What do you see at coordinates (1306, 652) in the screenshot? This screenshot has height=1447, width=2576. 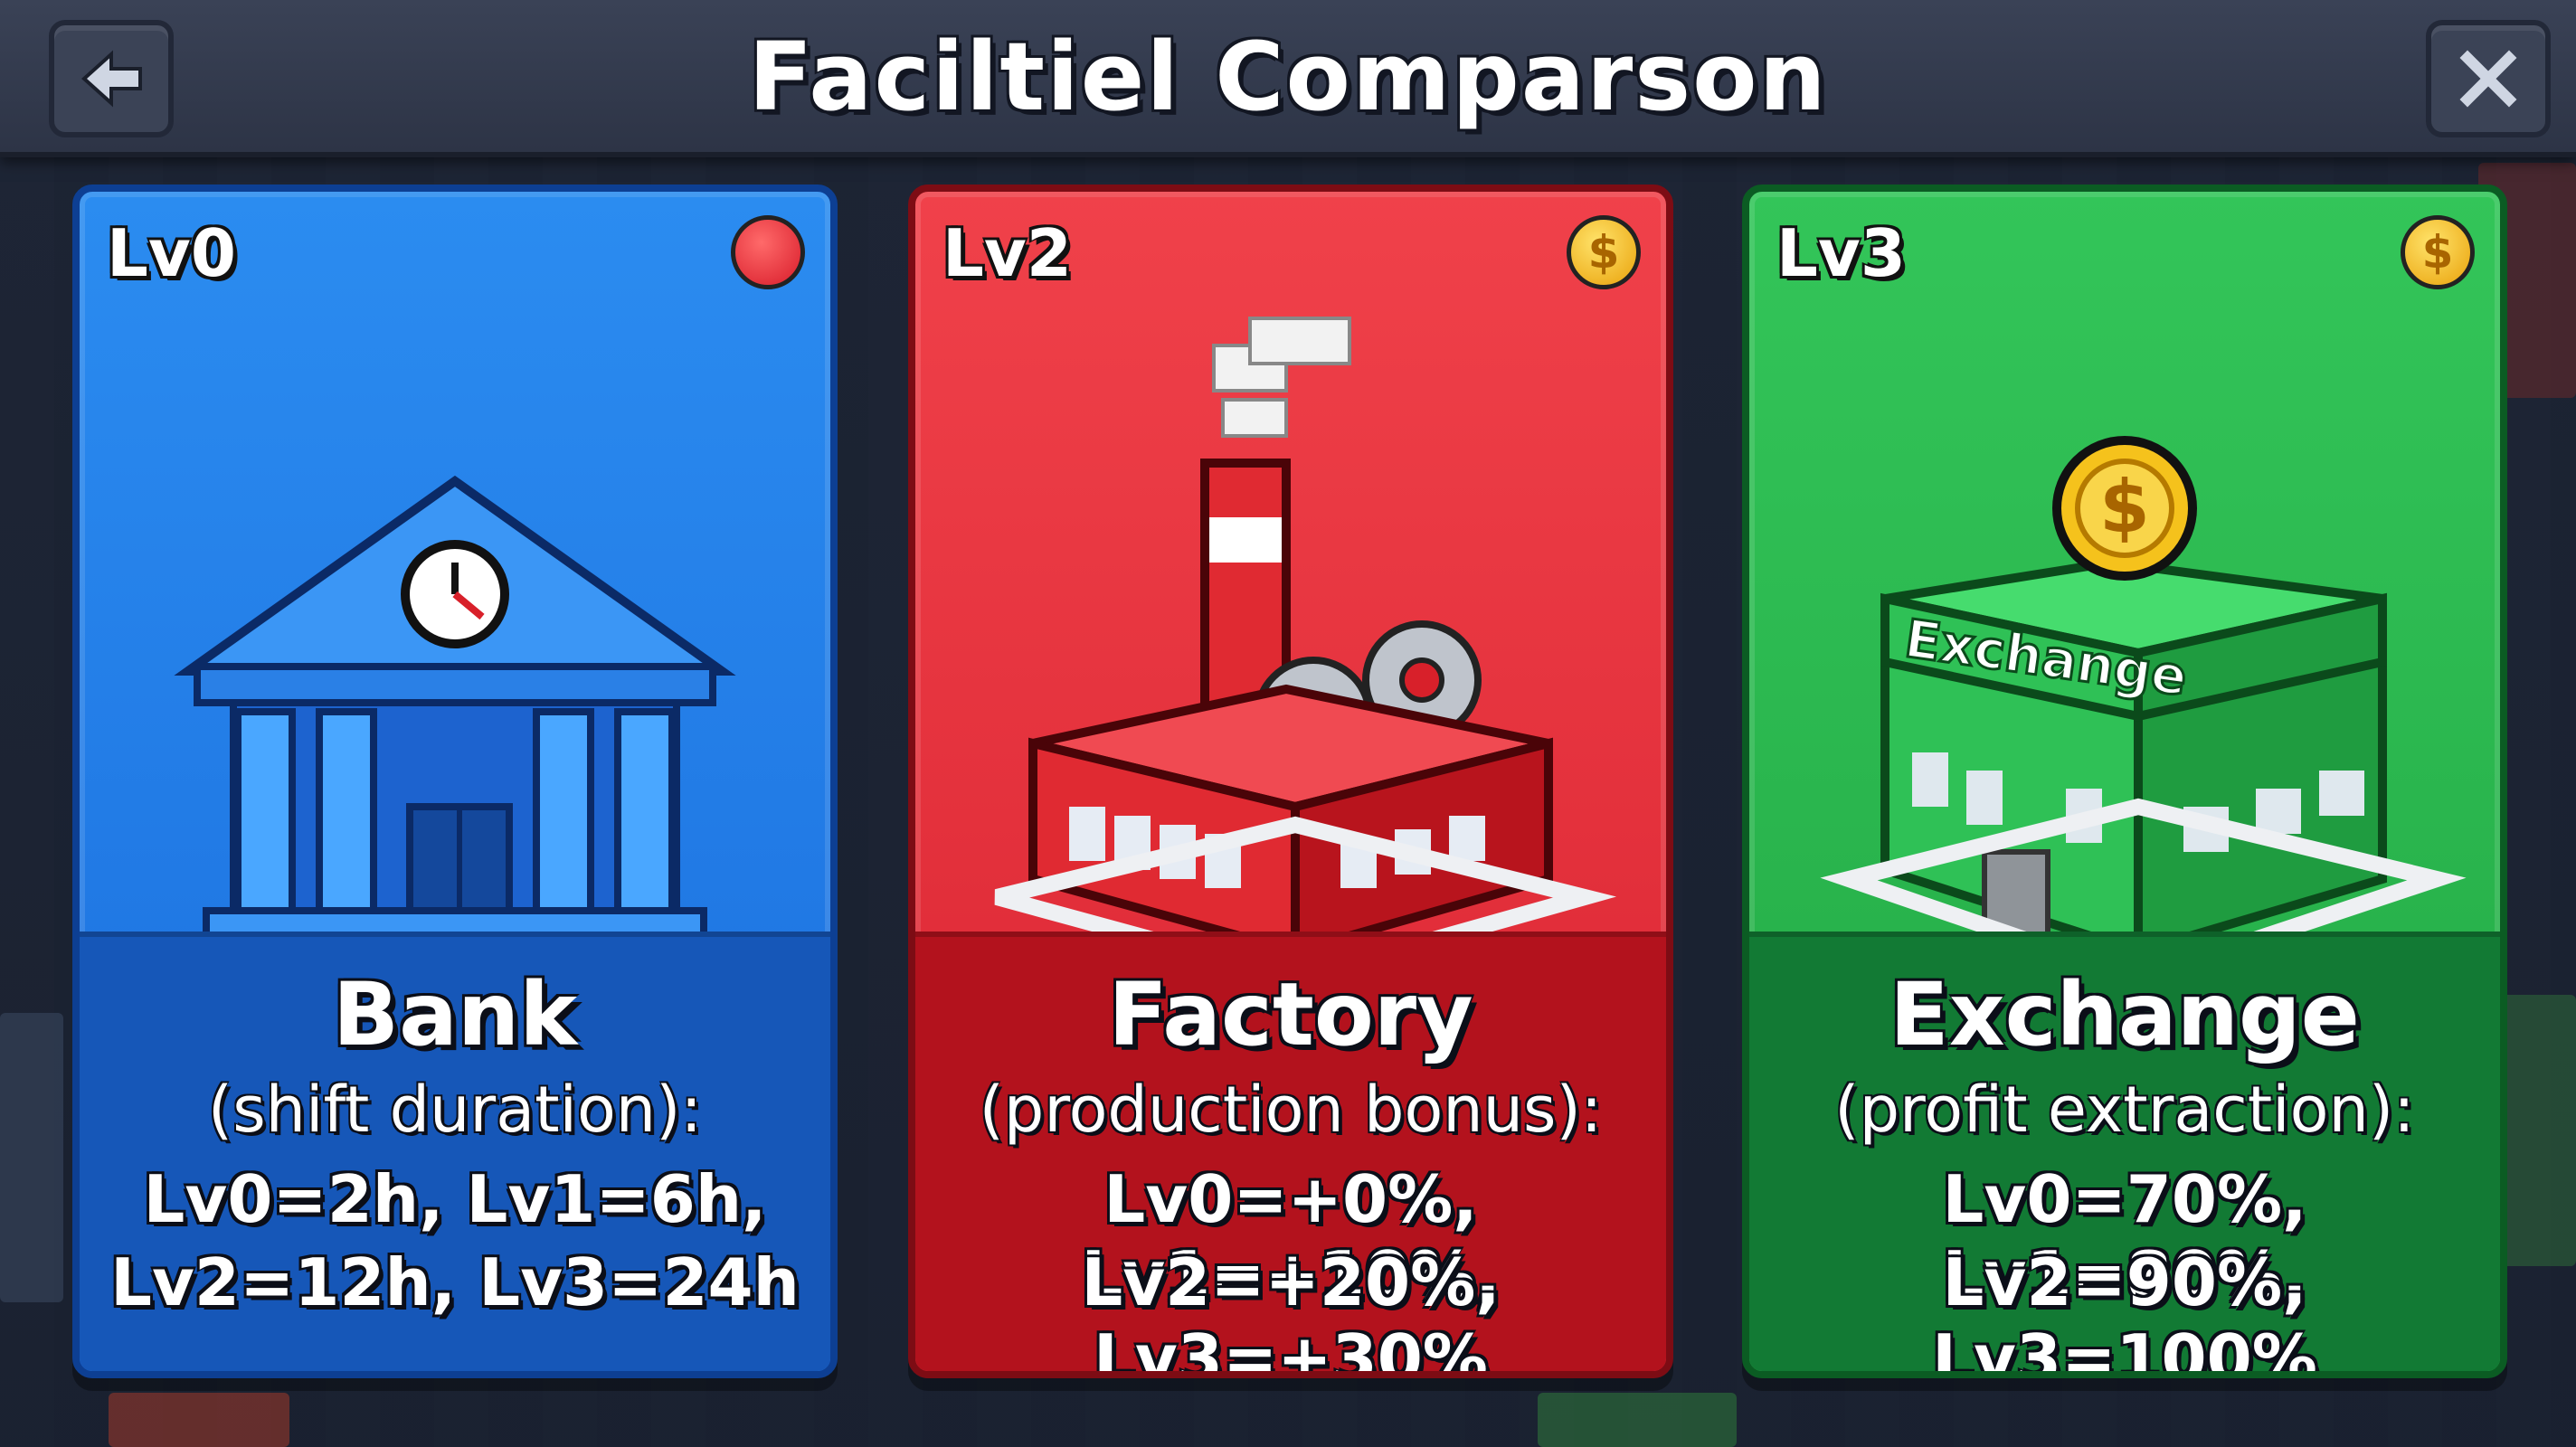 I see `factory-building-icon` at bounding box center [1306, 652].